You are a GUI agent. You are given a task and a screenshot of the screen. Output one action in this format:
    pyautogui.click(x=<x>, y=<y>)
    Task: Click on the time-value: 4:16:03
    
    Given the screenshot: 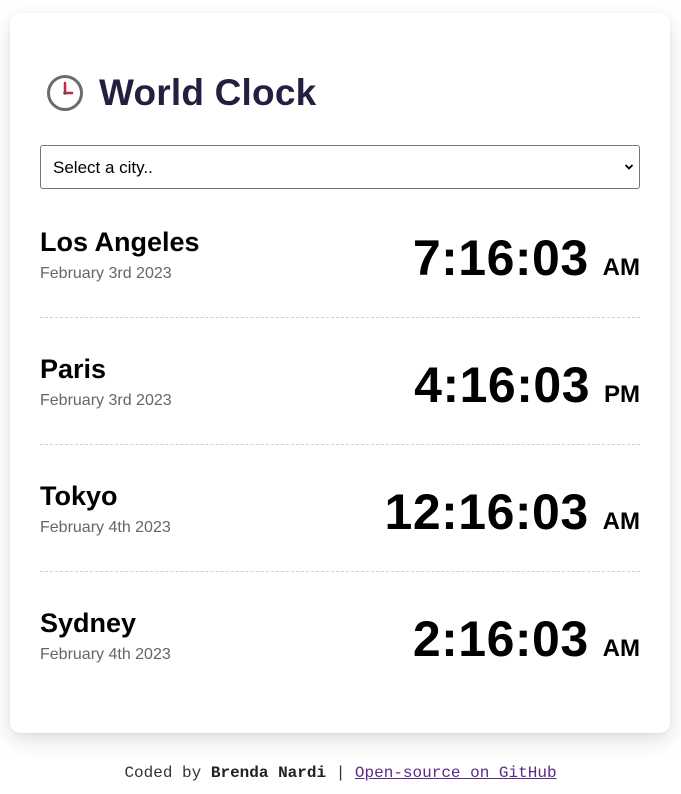 What is the action you would take?
    pyautogui.click(x=502, y=385)
    